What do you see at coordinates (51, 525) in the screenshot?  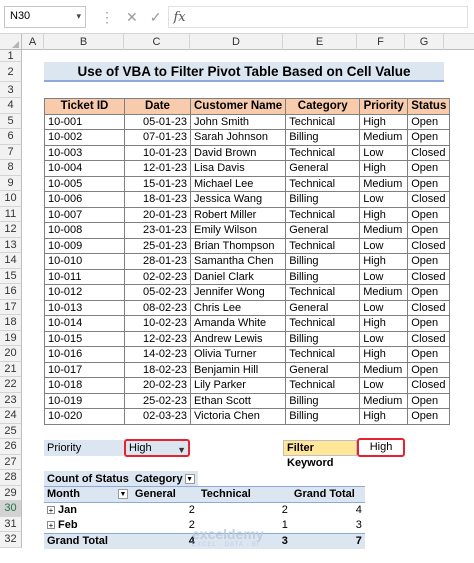 I see `expand-icon: +` at bounding box center [51, 525].